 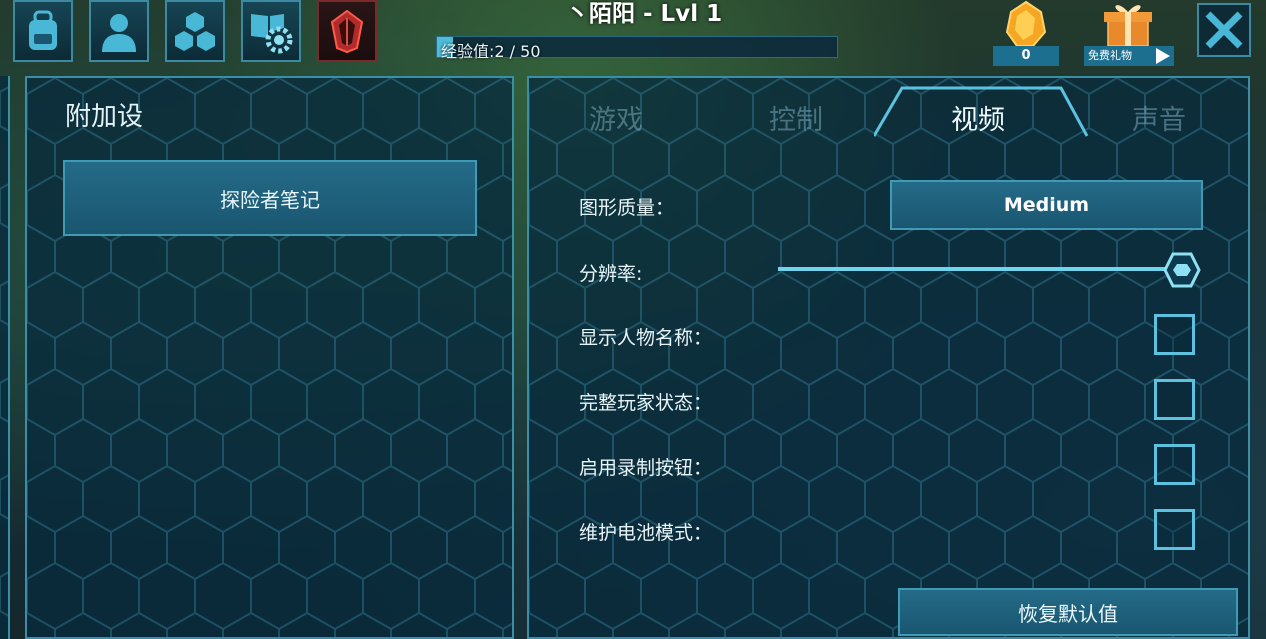 I want to click on implant-button, so click(x=347, y=31).